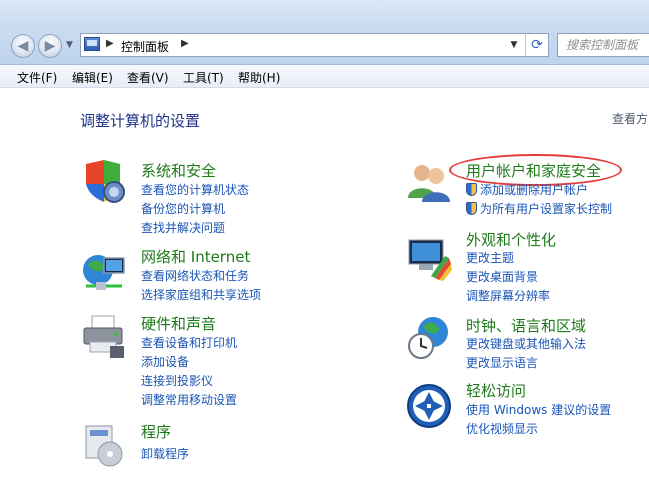 The image size is (649, 503). Describe the element at coordinates (195, 275) in the screenshot. I see `link-network-status: 查看网络状态和任务` at that location.